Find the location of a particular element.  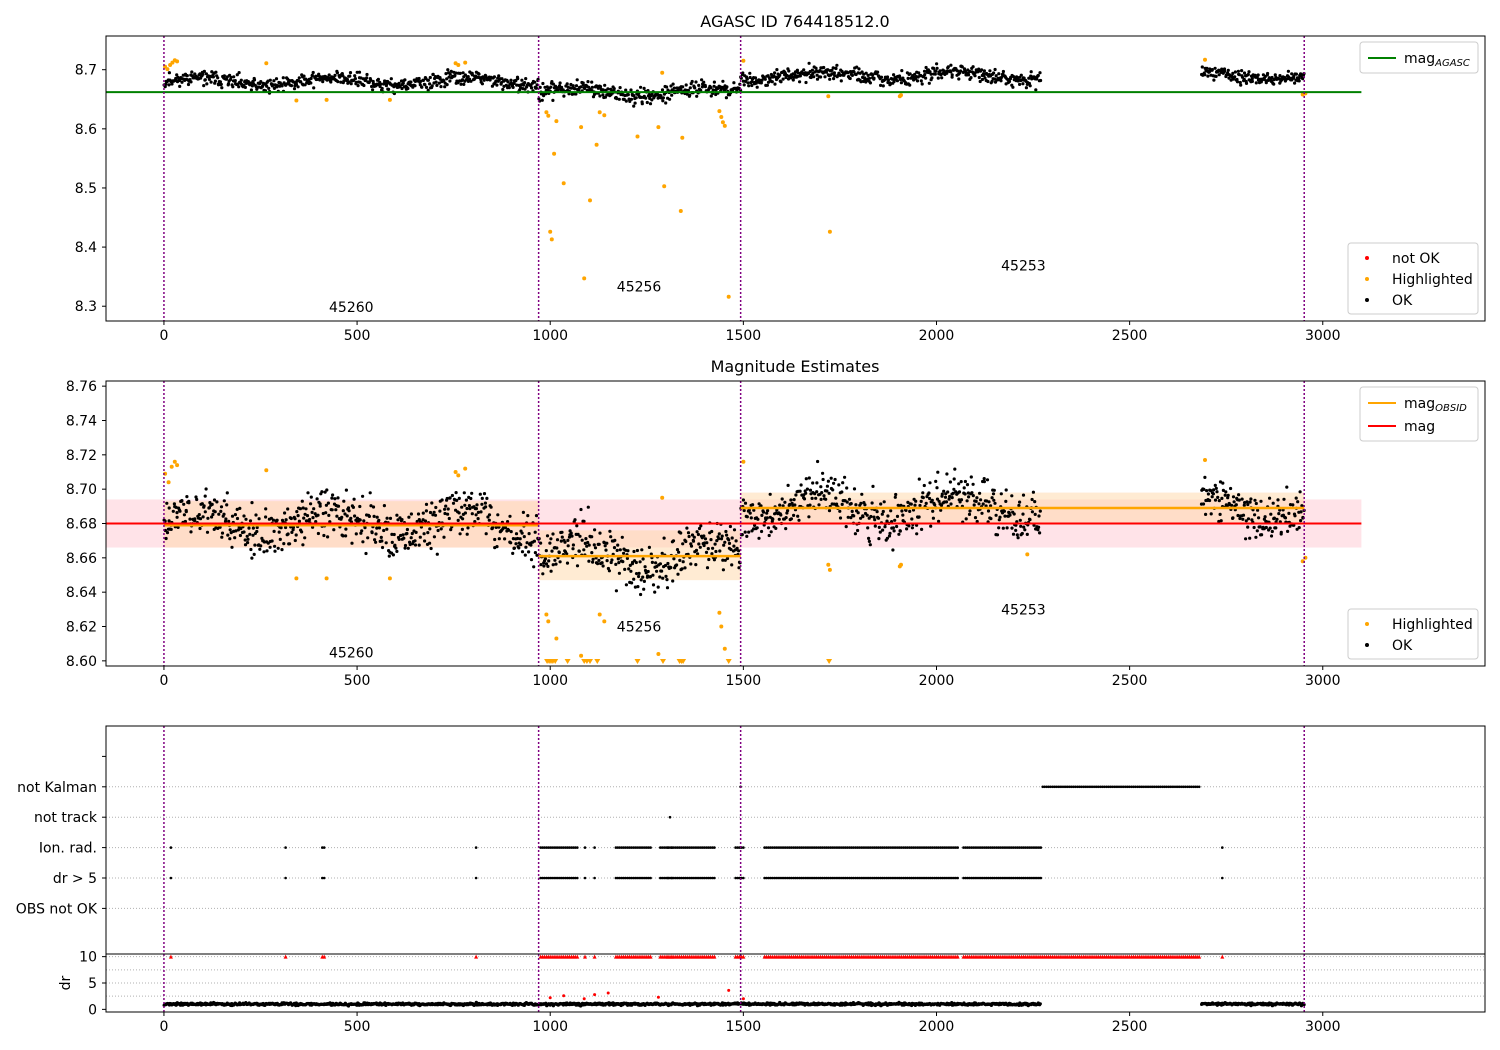

x-tick-label: 2500 is located at coordinates (1130, 336).